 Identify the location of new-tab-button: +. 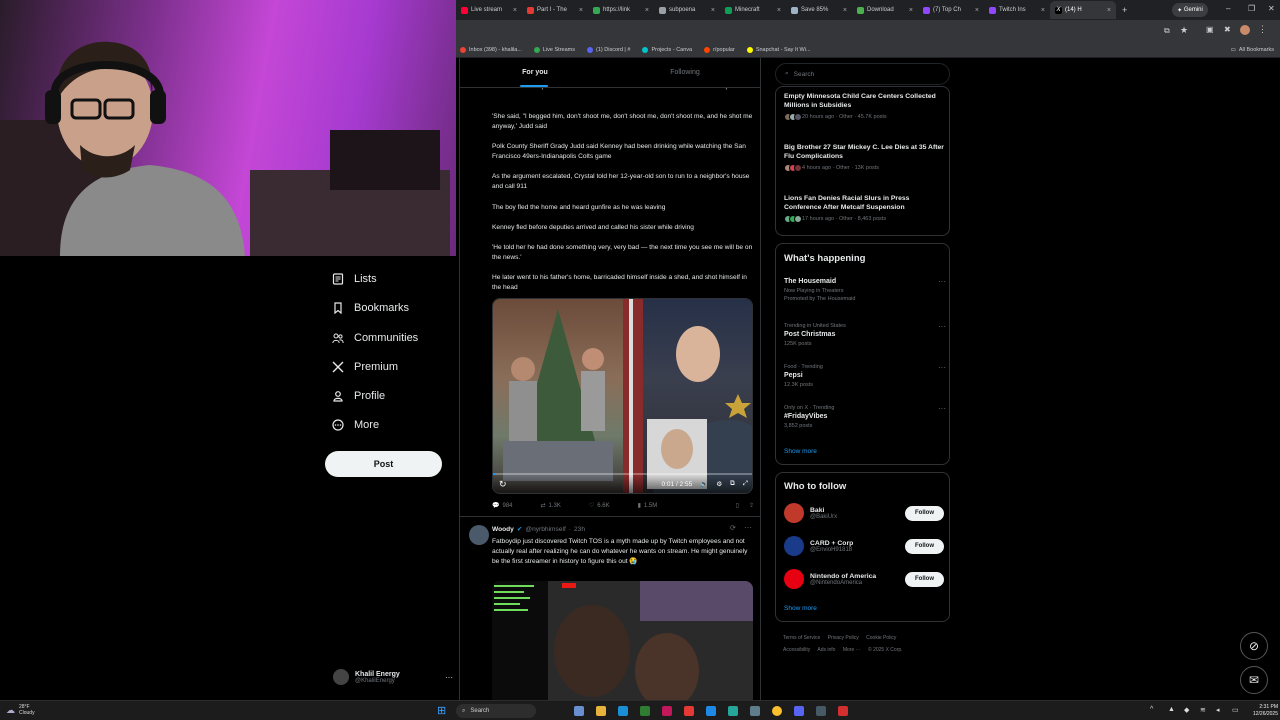
(1124, 10).